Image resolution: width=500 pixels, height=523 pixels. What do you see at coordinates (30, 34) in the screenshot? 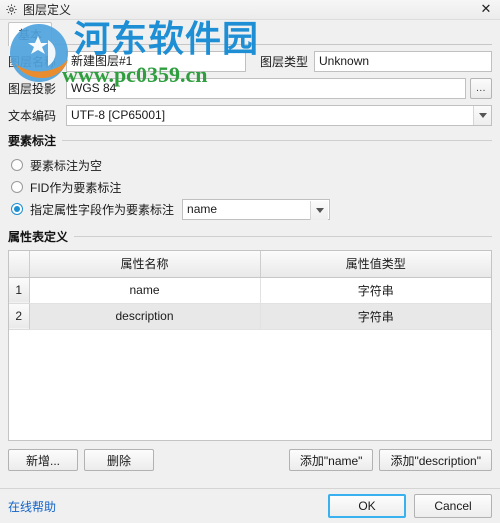
I see `tab-basic: 基本` at bounding box center [30, 34].